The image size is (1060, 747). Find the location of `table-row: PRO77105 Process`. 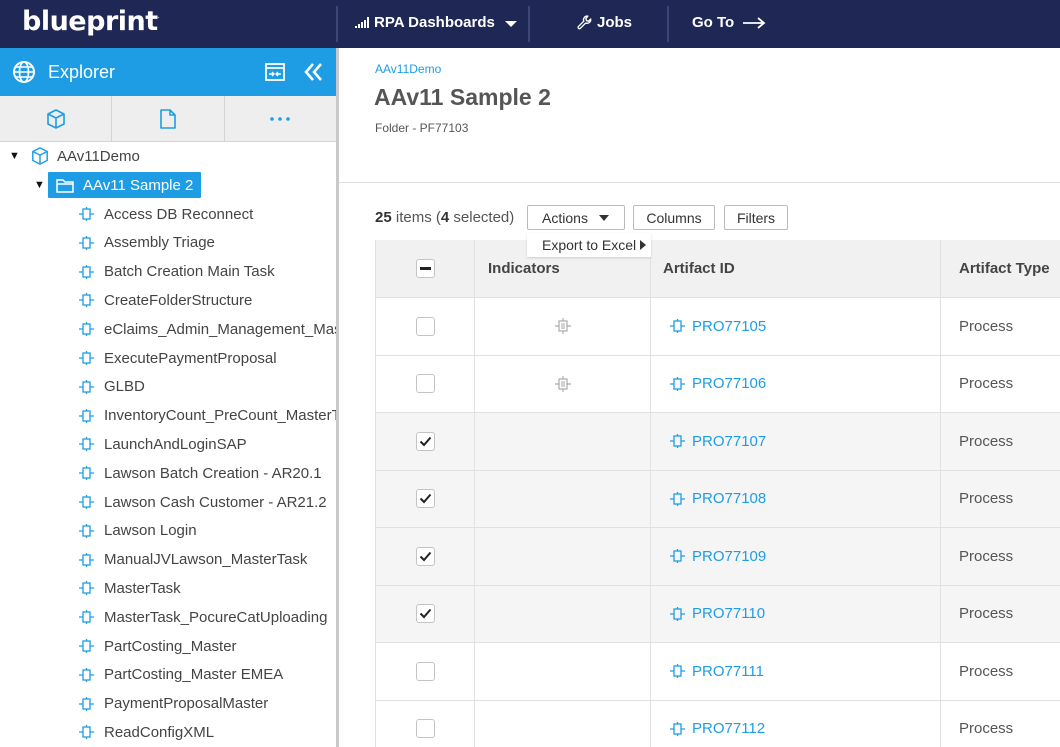

table-row: PRO77105 Process is located at coordinates (718, 327).